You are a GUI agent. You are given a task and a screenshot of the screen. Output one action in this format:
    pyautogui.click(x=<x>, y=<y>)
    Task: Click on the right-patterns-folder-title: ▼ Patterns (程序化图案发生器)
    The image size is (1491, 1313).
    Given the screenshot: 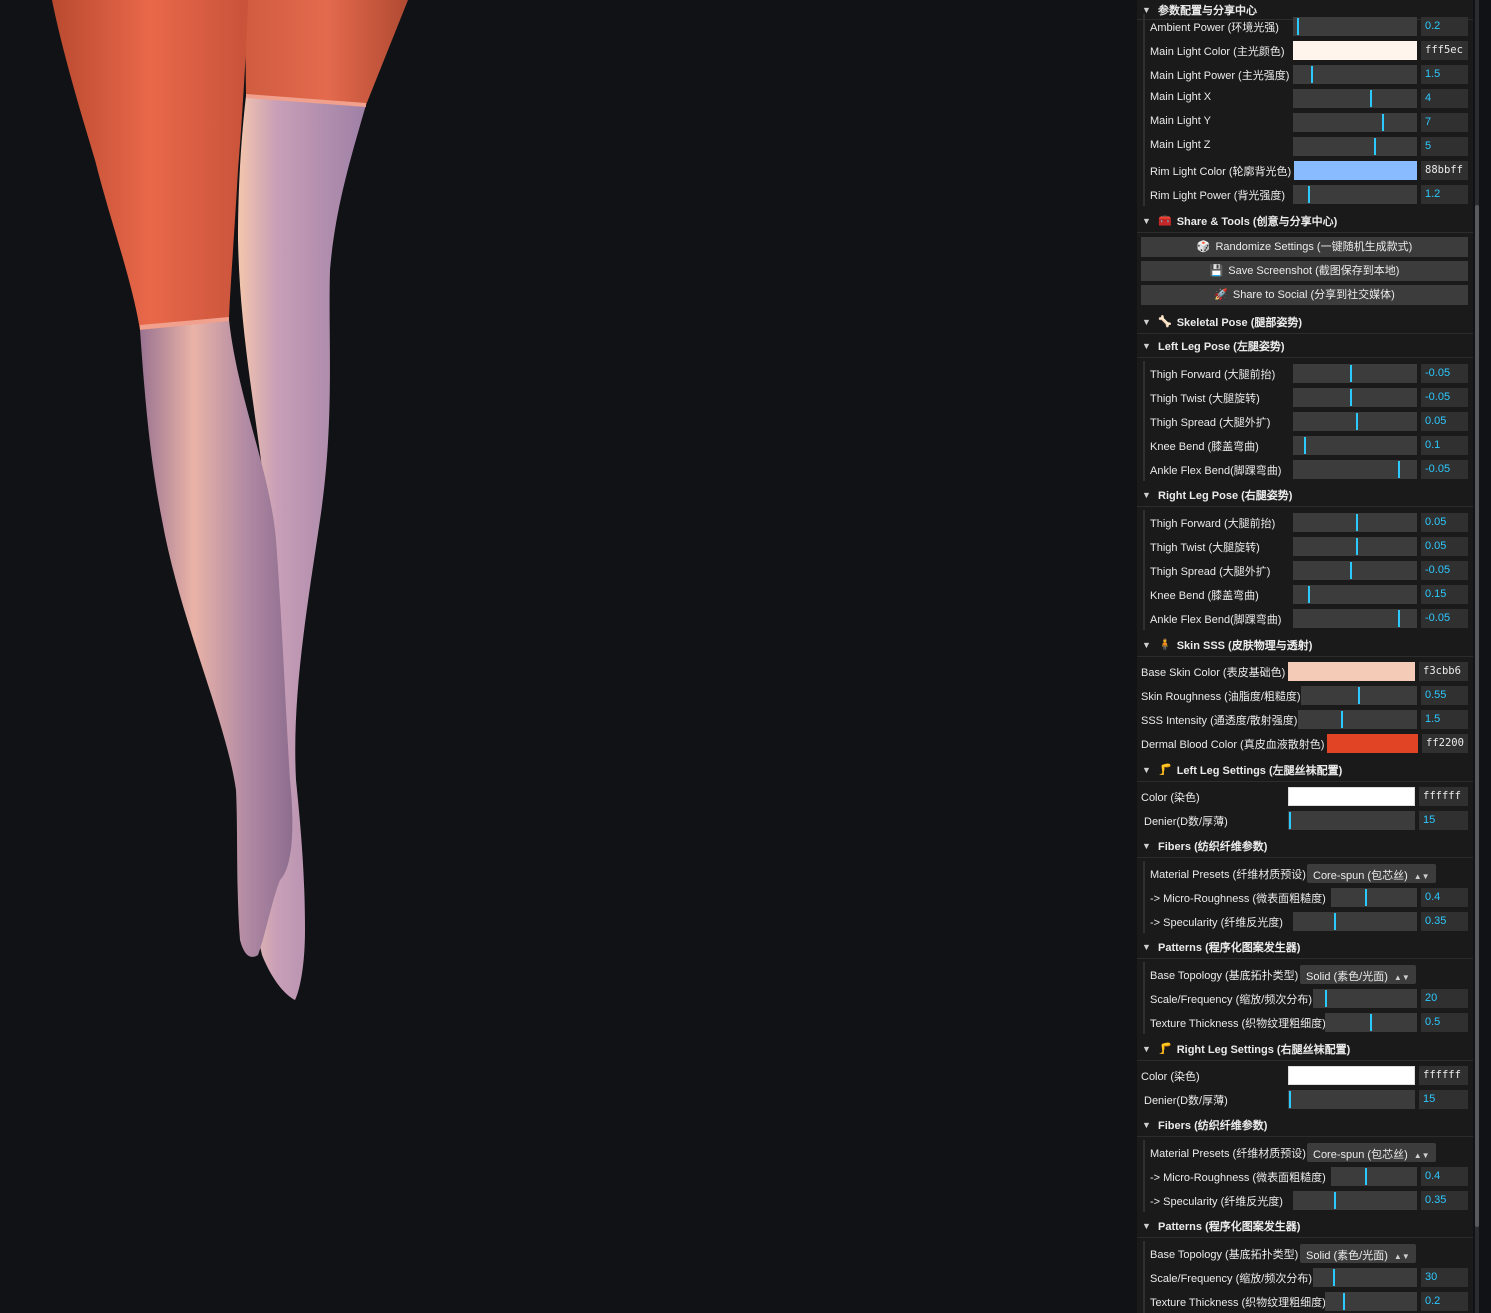 What is the action you would take?
    pyautogui.click(x=1305, y=1226)
    